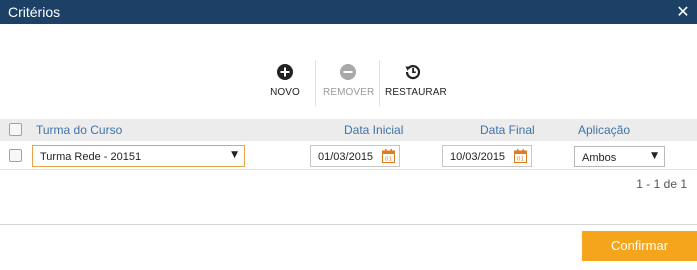  What do you see at coordinates (15, 155) in the screenshot?
I see `row-checkbox` at bounding box center [15, 155].